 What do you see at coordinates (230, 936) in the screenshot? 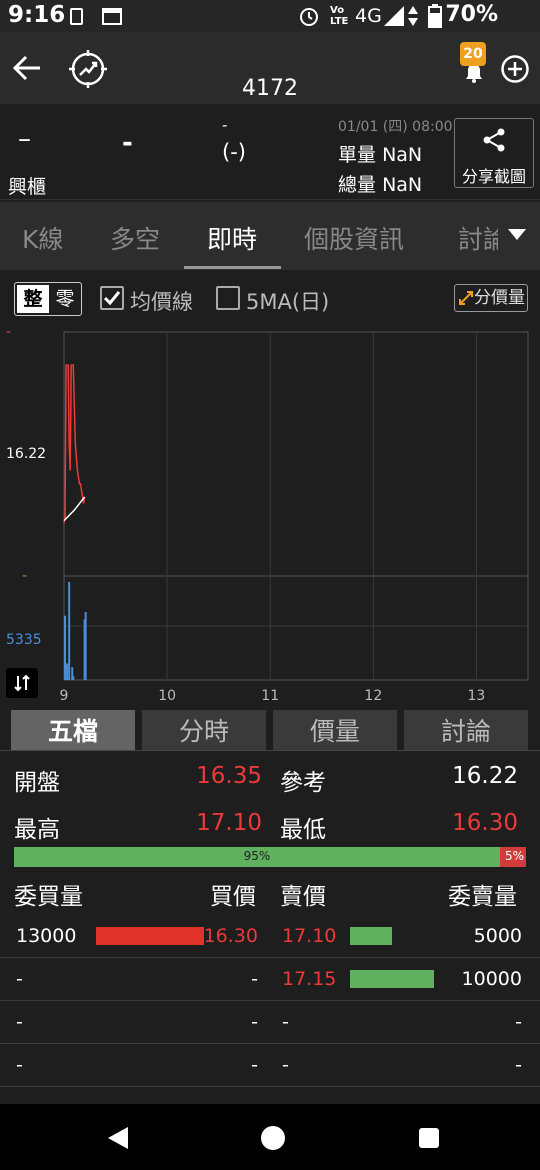
I see `bid-price: 16.30` at bounding box center [230, 936].